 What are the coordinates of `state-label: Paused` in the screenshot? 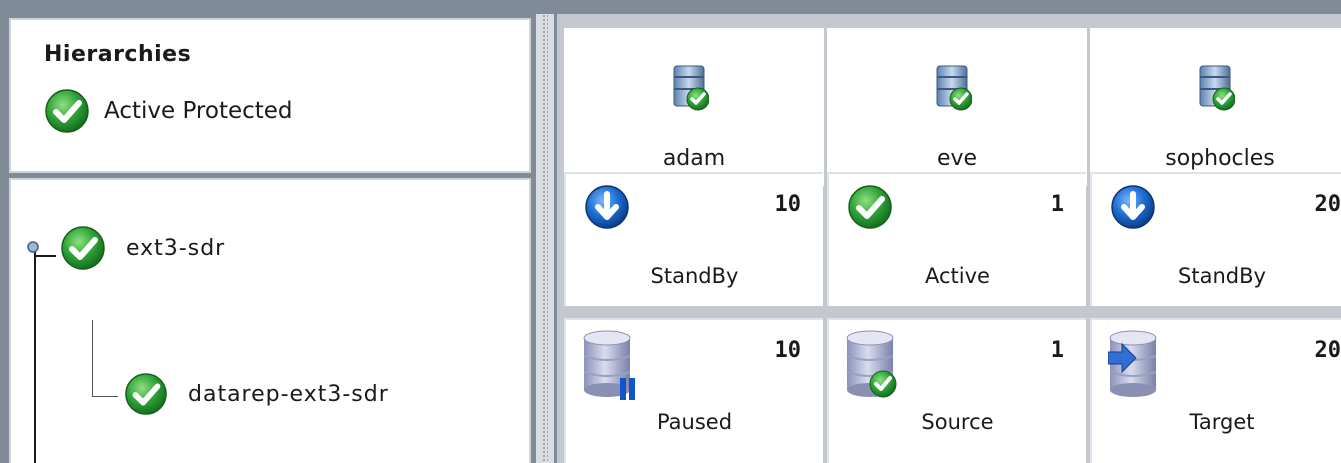 It's located at (694, 422).